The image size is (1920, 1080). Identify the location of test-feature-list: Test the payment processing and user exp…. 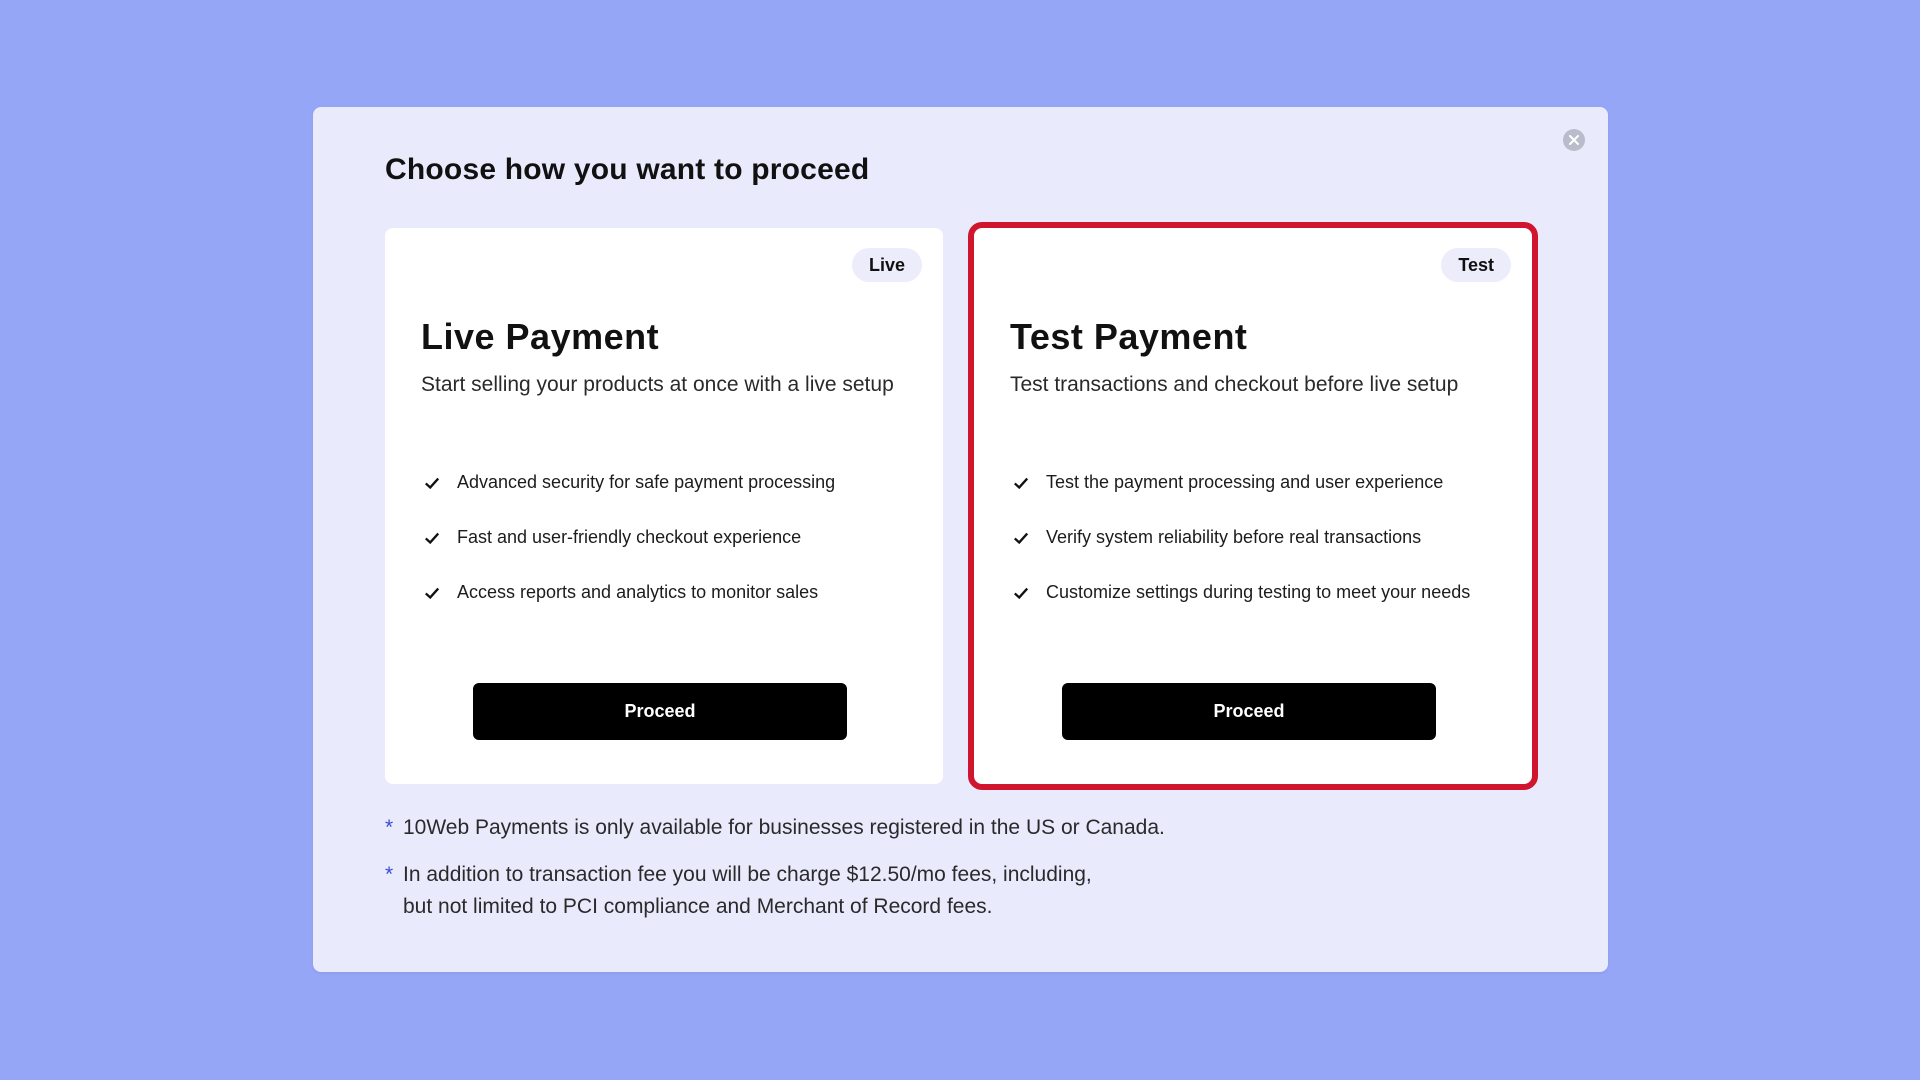
(1241, 537).